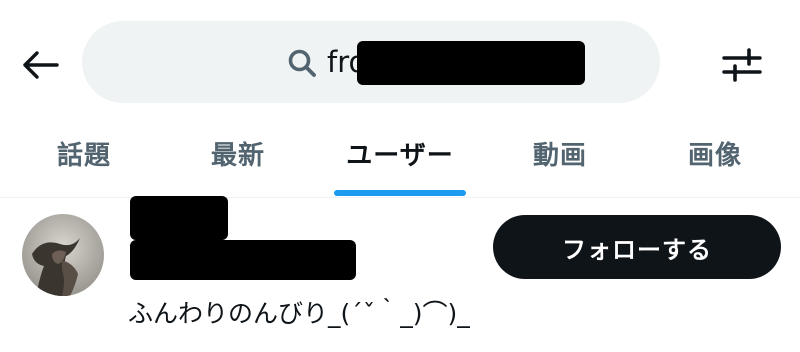 The width and height of the screenshot is (800, 352). I want to click on follow-button: フォローする, so click(637, 247).